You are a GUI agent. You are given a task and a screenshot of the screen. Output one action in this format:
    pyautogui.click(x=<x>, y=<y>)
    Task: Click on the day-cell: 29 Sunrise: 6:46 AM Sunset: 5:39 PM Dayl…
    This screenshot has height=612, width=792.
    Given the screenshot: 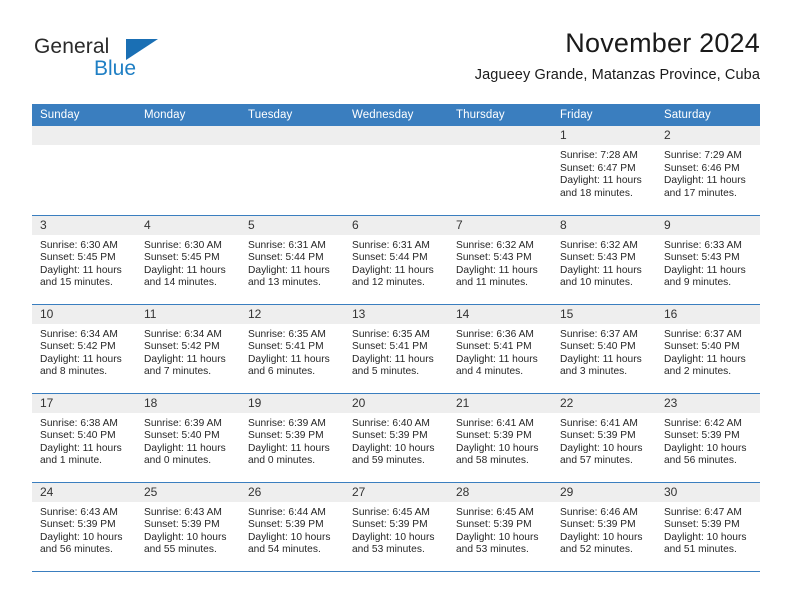 What is the action you would take?
    pyautogui.click(x=604, y=527)
    